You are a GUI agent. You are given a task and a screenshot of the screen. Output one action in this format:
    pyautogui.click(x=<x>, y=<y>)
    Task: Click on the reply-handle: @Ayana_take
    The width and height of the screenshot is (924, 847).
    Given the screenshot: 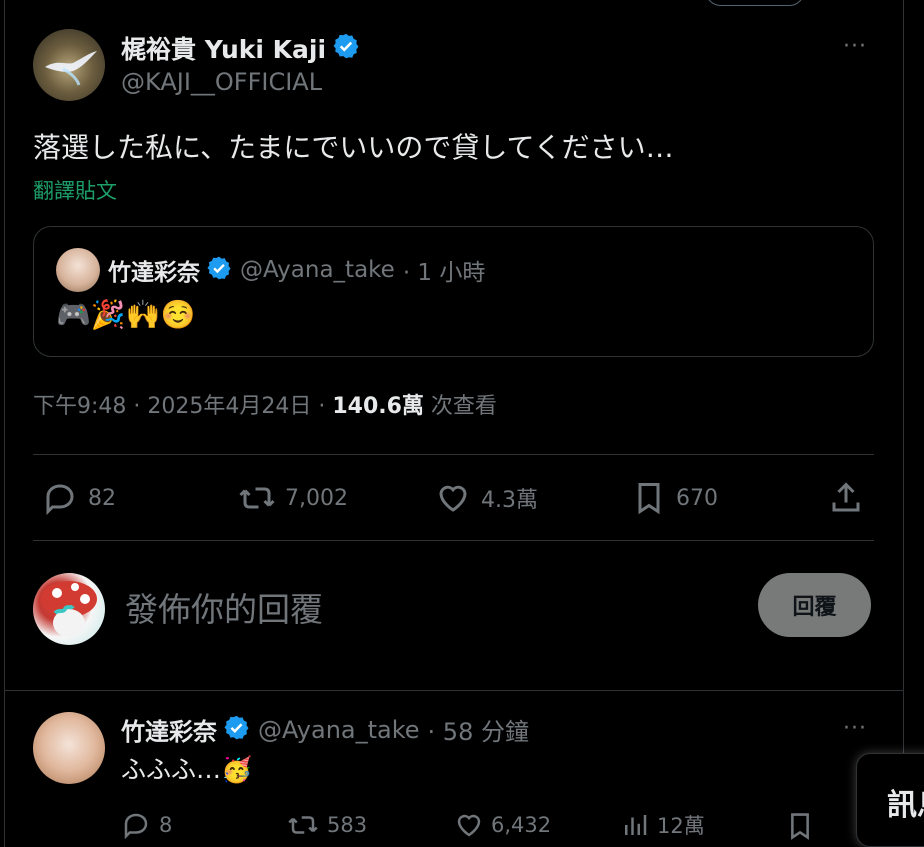 What is the action you would take?
    pyautogui.click(x=339, y=730)
    